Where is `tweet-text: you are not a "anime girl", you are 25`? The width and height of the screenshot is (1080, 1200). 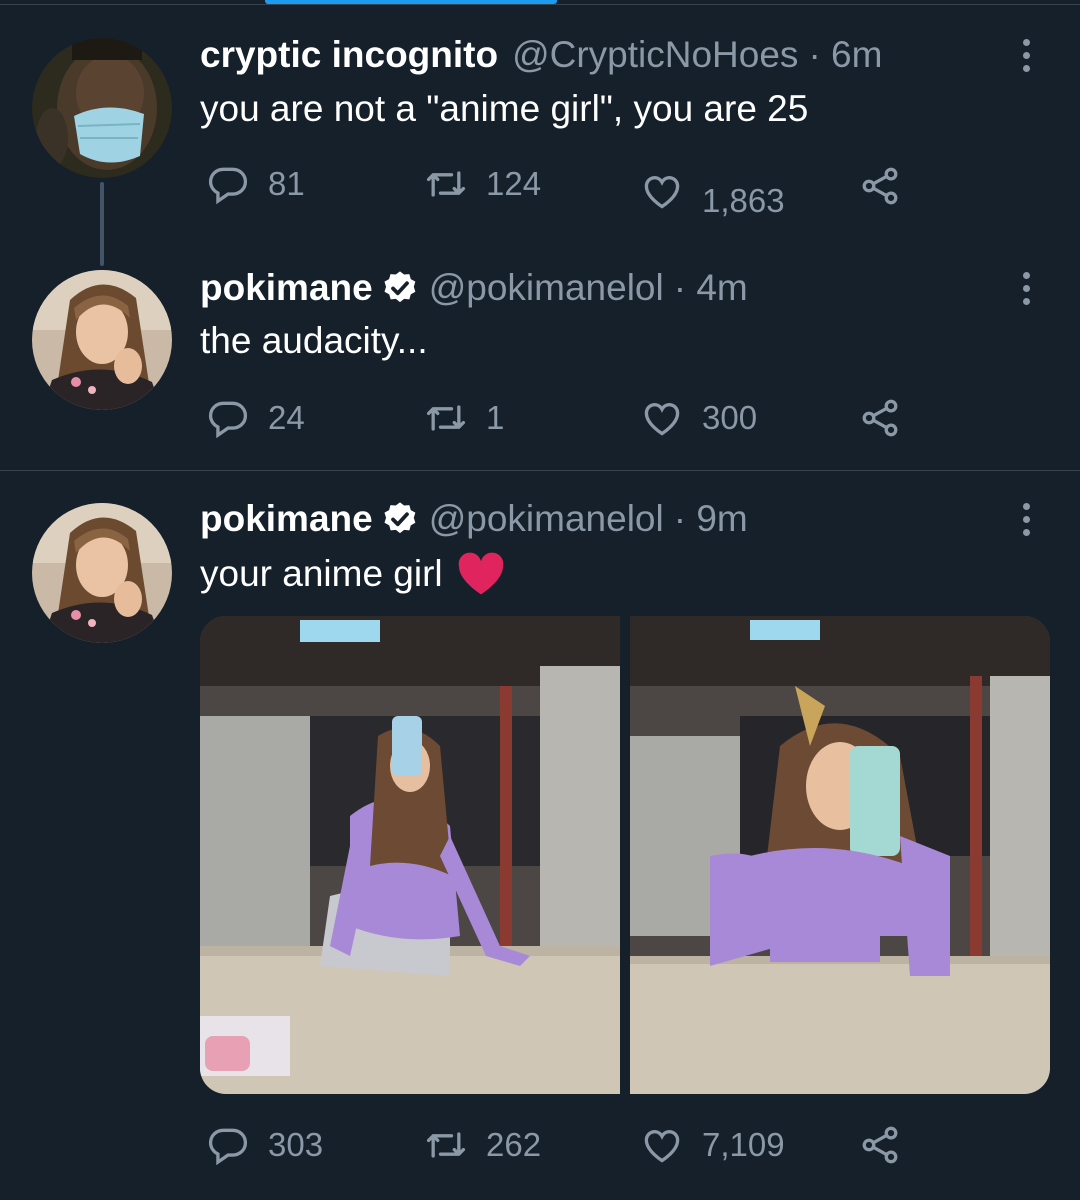 tweet-text: you are not a "anime girl", you are 25 is located at coordinates (504, 108).